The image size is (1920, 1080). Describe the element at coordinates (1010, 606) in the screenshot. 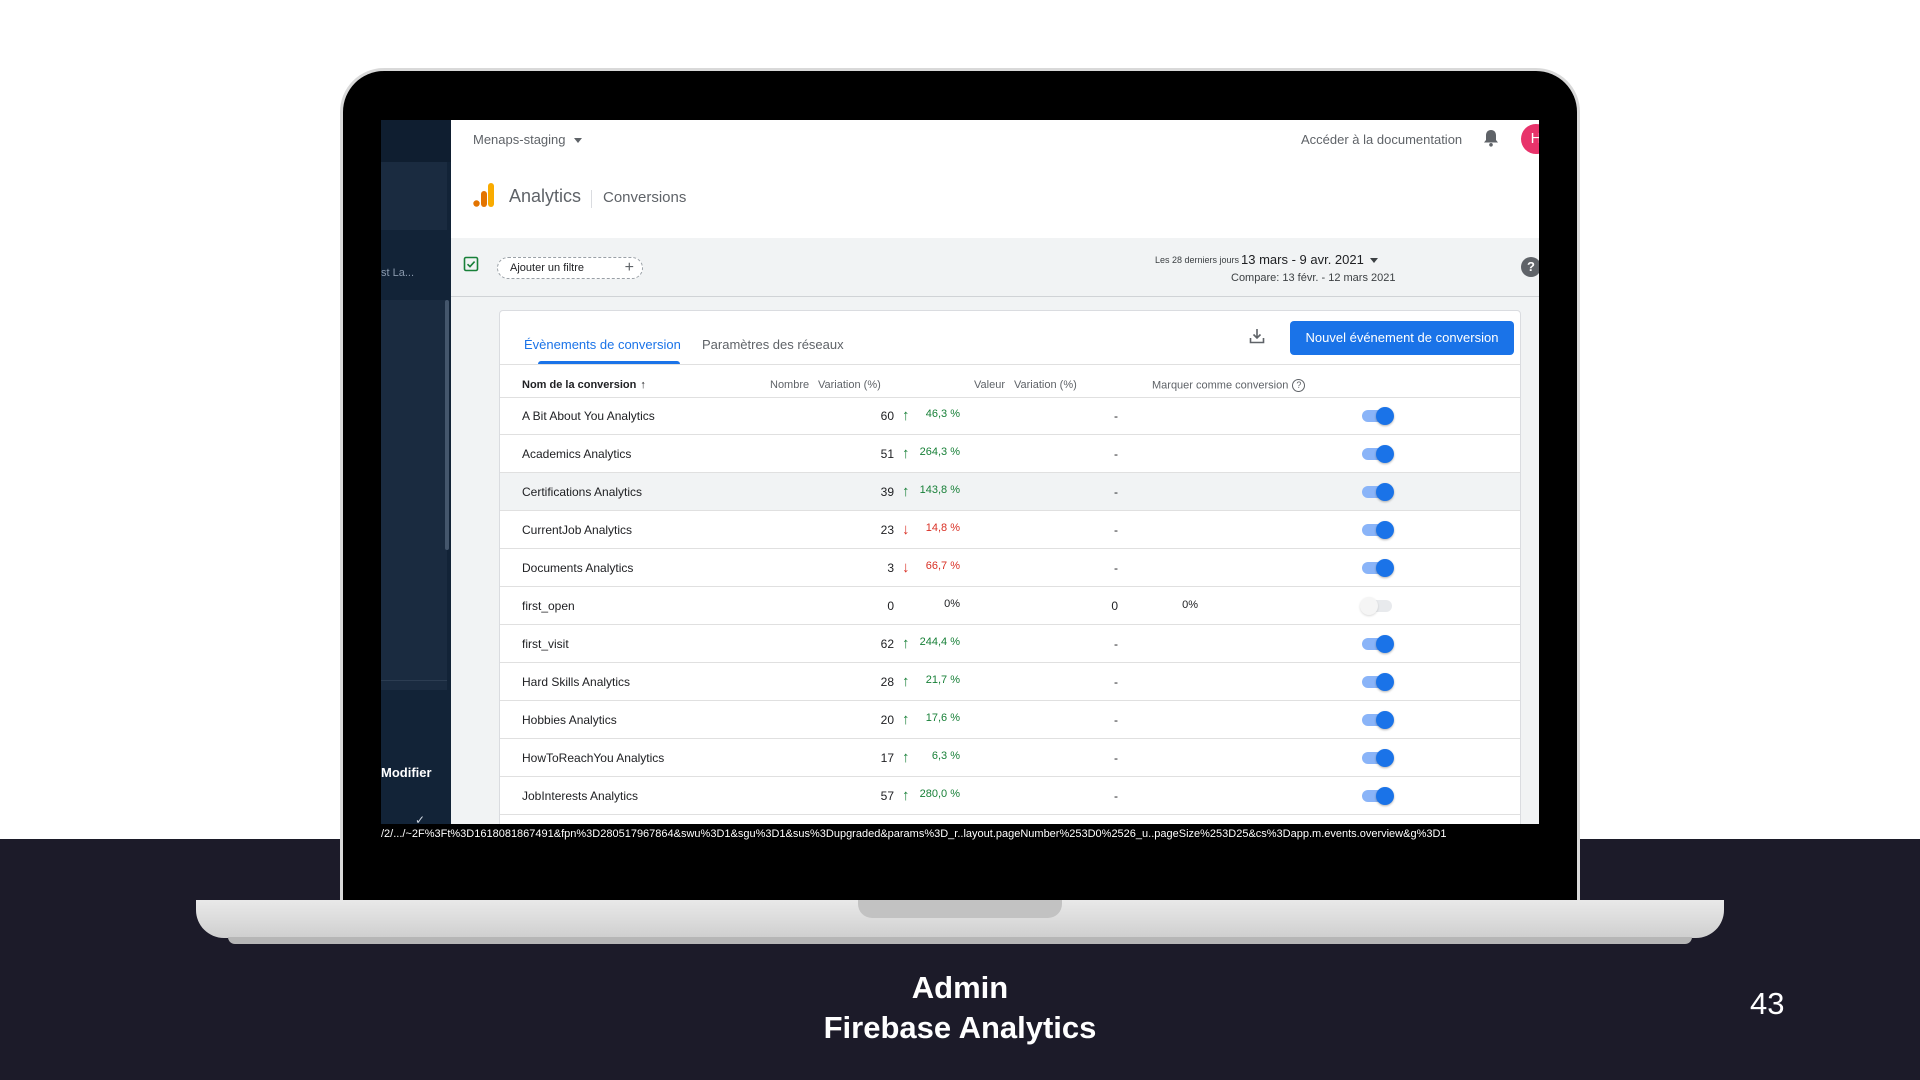

I see `table-row: first_open 0 0% 0 0%` at that location.